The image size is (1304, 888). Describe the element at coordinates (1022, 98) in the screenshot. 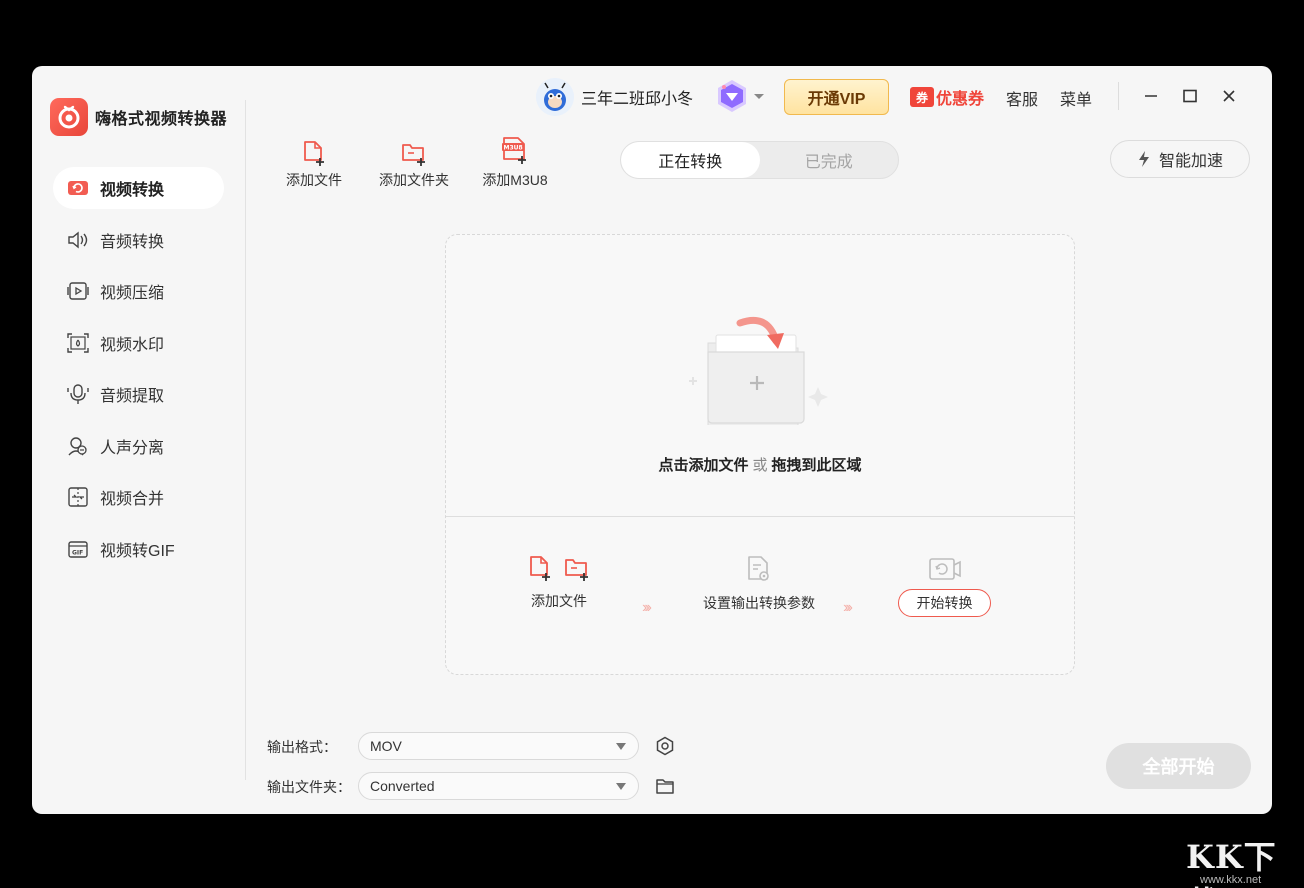

I see `customer-service-link: 客服` at that location.